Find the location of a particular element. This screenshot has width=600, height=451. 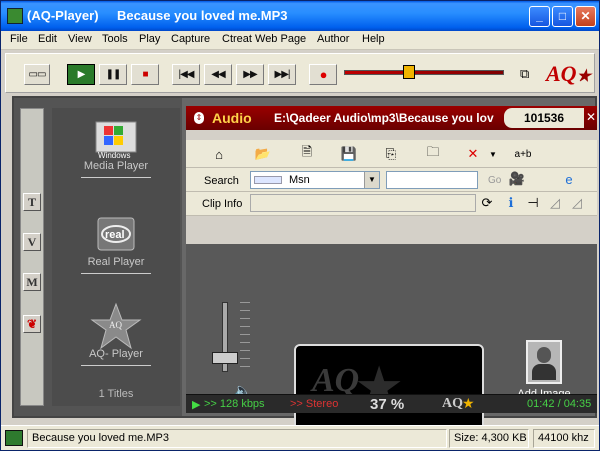

file-toolbar: ⌂ 📂 🗎 💾 ⎘ 🗀 ✕ ▼ a+b is located at coordinates (391, 154).